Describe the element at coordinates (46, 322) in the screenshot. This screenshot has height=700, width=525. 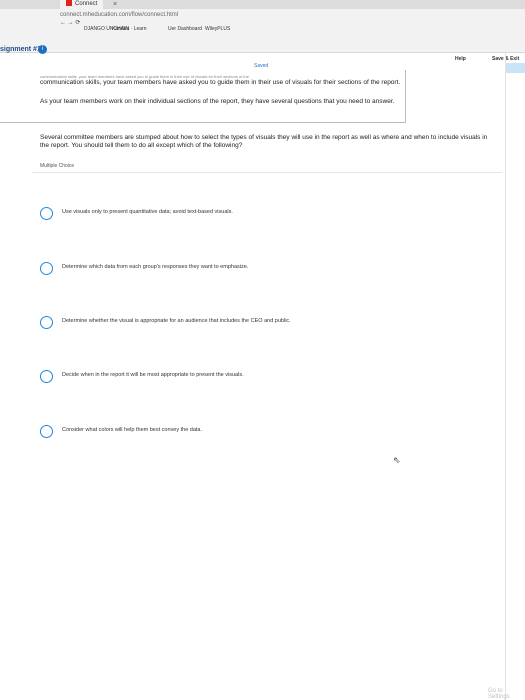
I see `option-3-radio` at that location.